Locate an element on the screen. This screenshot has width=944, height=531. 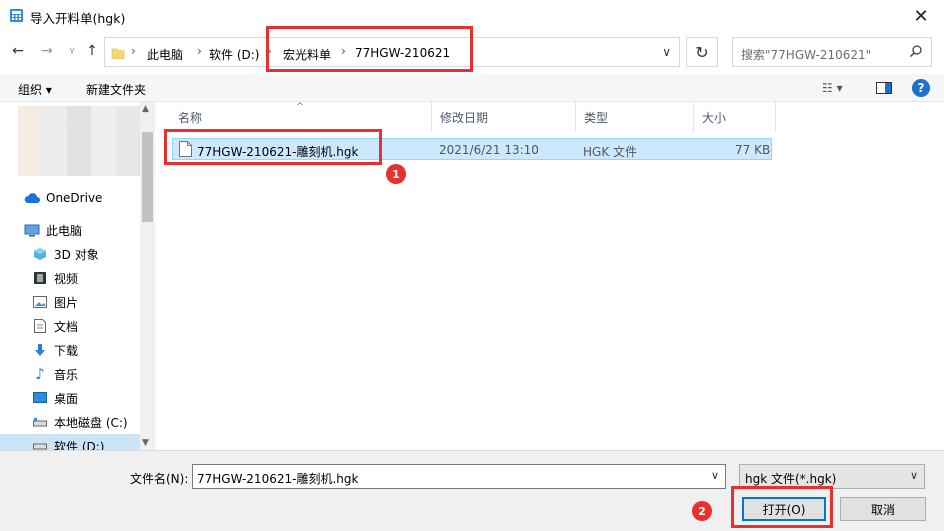
nav-item-music: ♪ 音乐 is located at coordinates (70, 374).